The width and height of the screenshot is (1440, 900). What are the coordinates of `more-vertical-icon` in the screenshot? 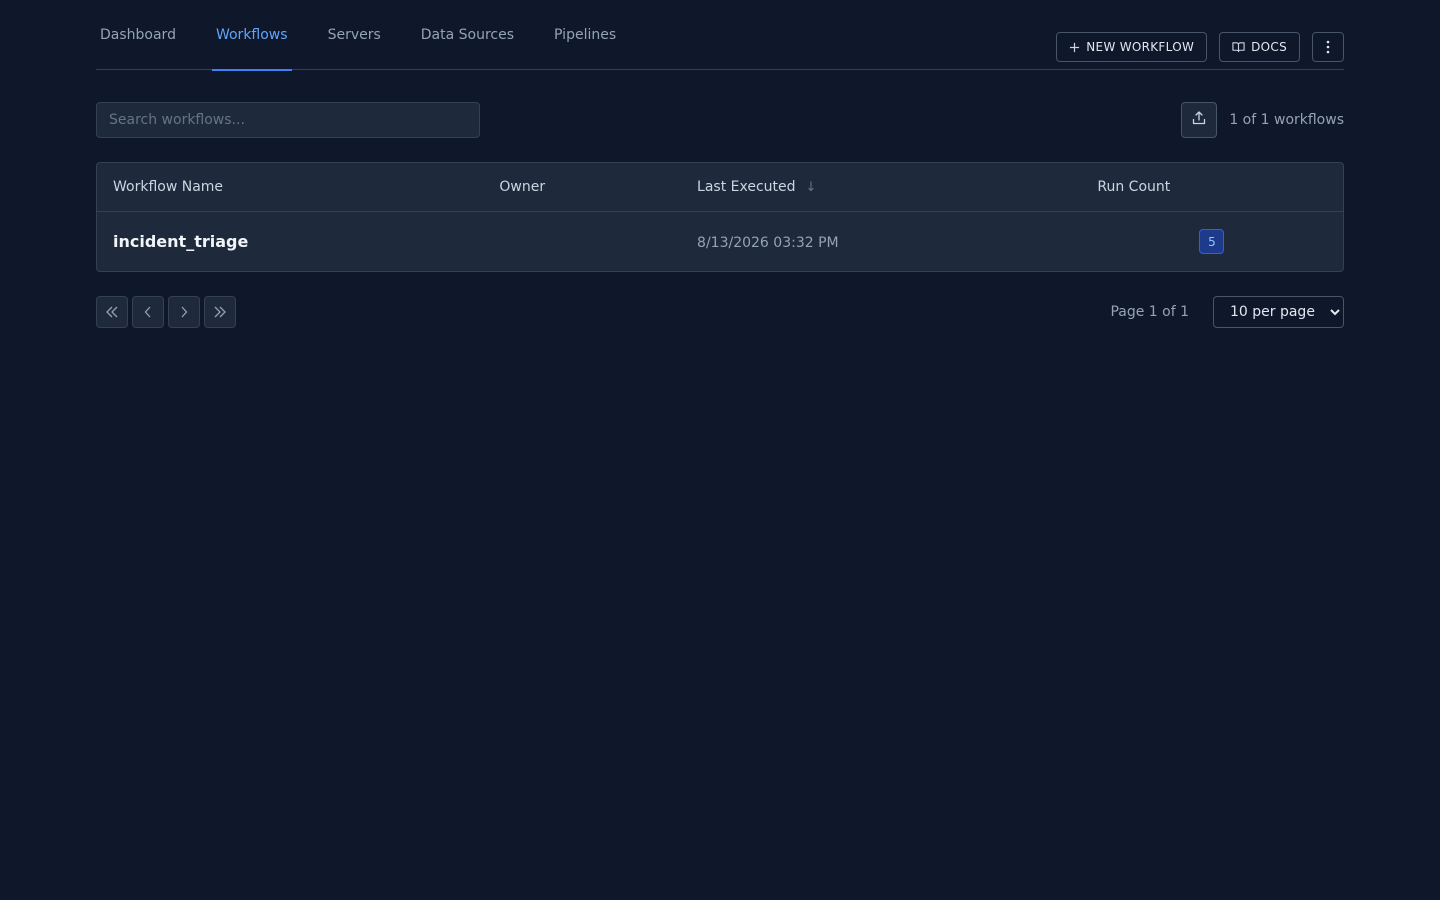 It's located at (1328, 47).